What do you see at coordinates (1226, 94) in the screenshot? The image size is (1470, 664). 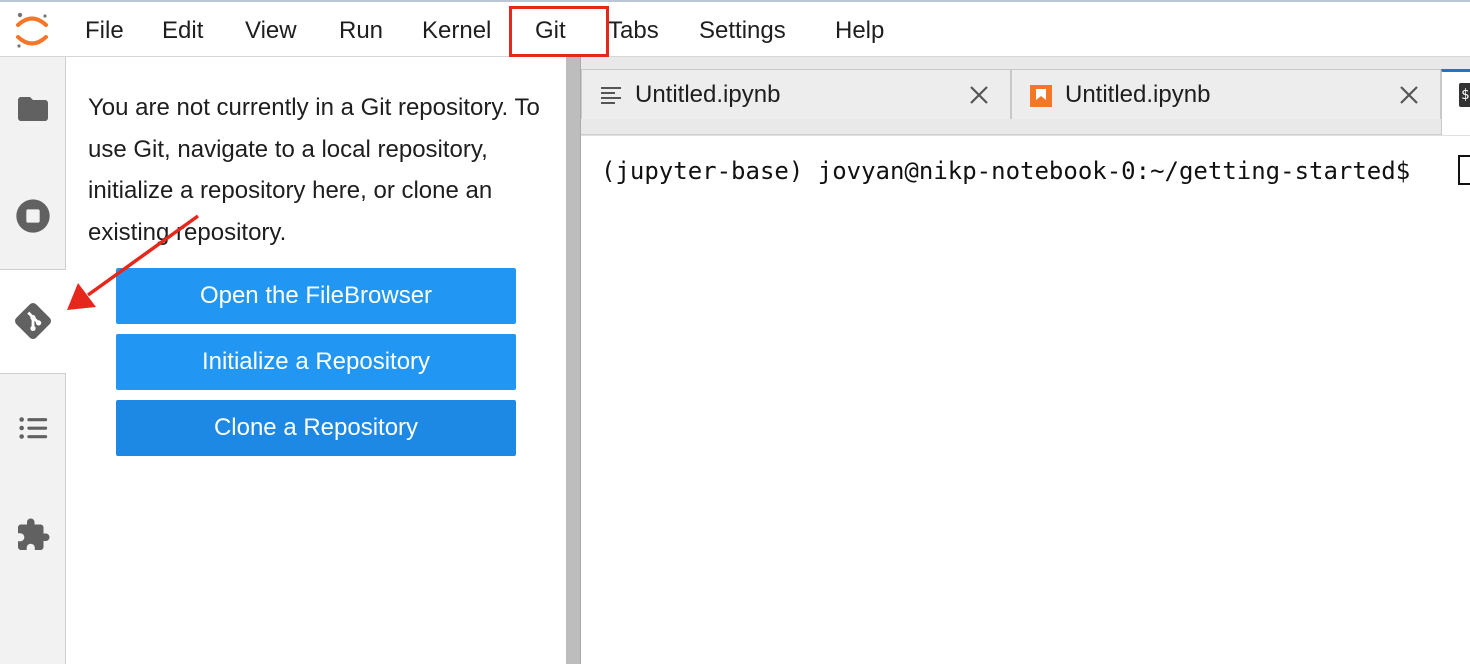 I see `tab-untitled-notebook: Untitled.ipynb` at bounding box center [1226, 94].